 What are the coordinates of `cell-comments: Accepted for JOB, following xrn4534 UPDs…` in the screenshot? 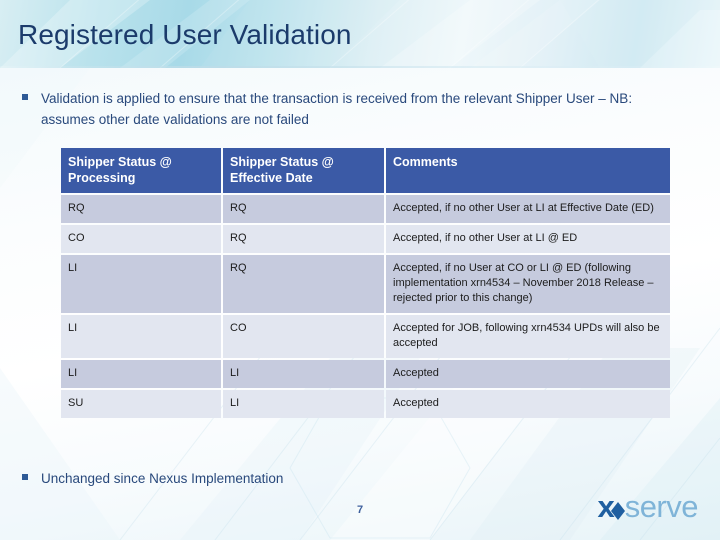 It's located at (528, 336).